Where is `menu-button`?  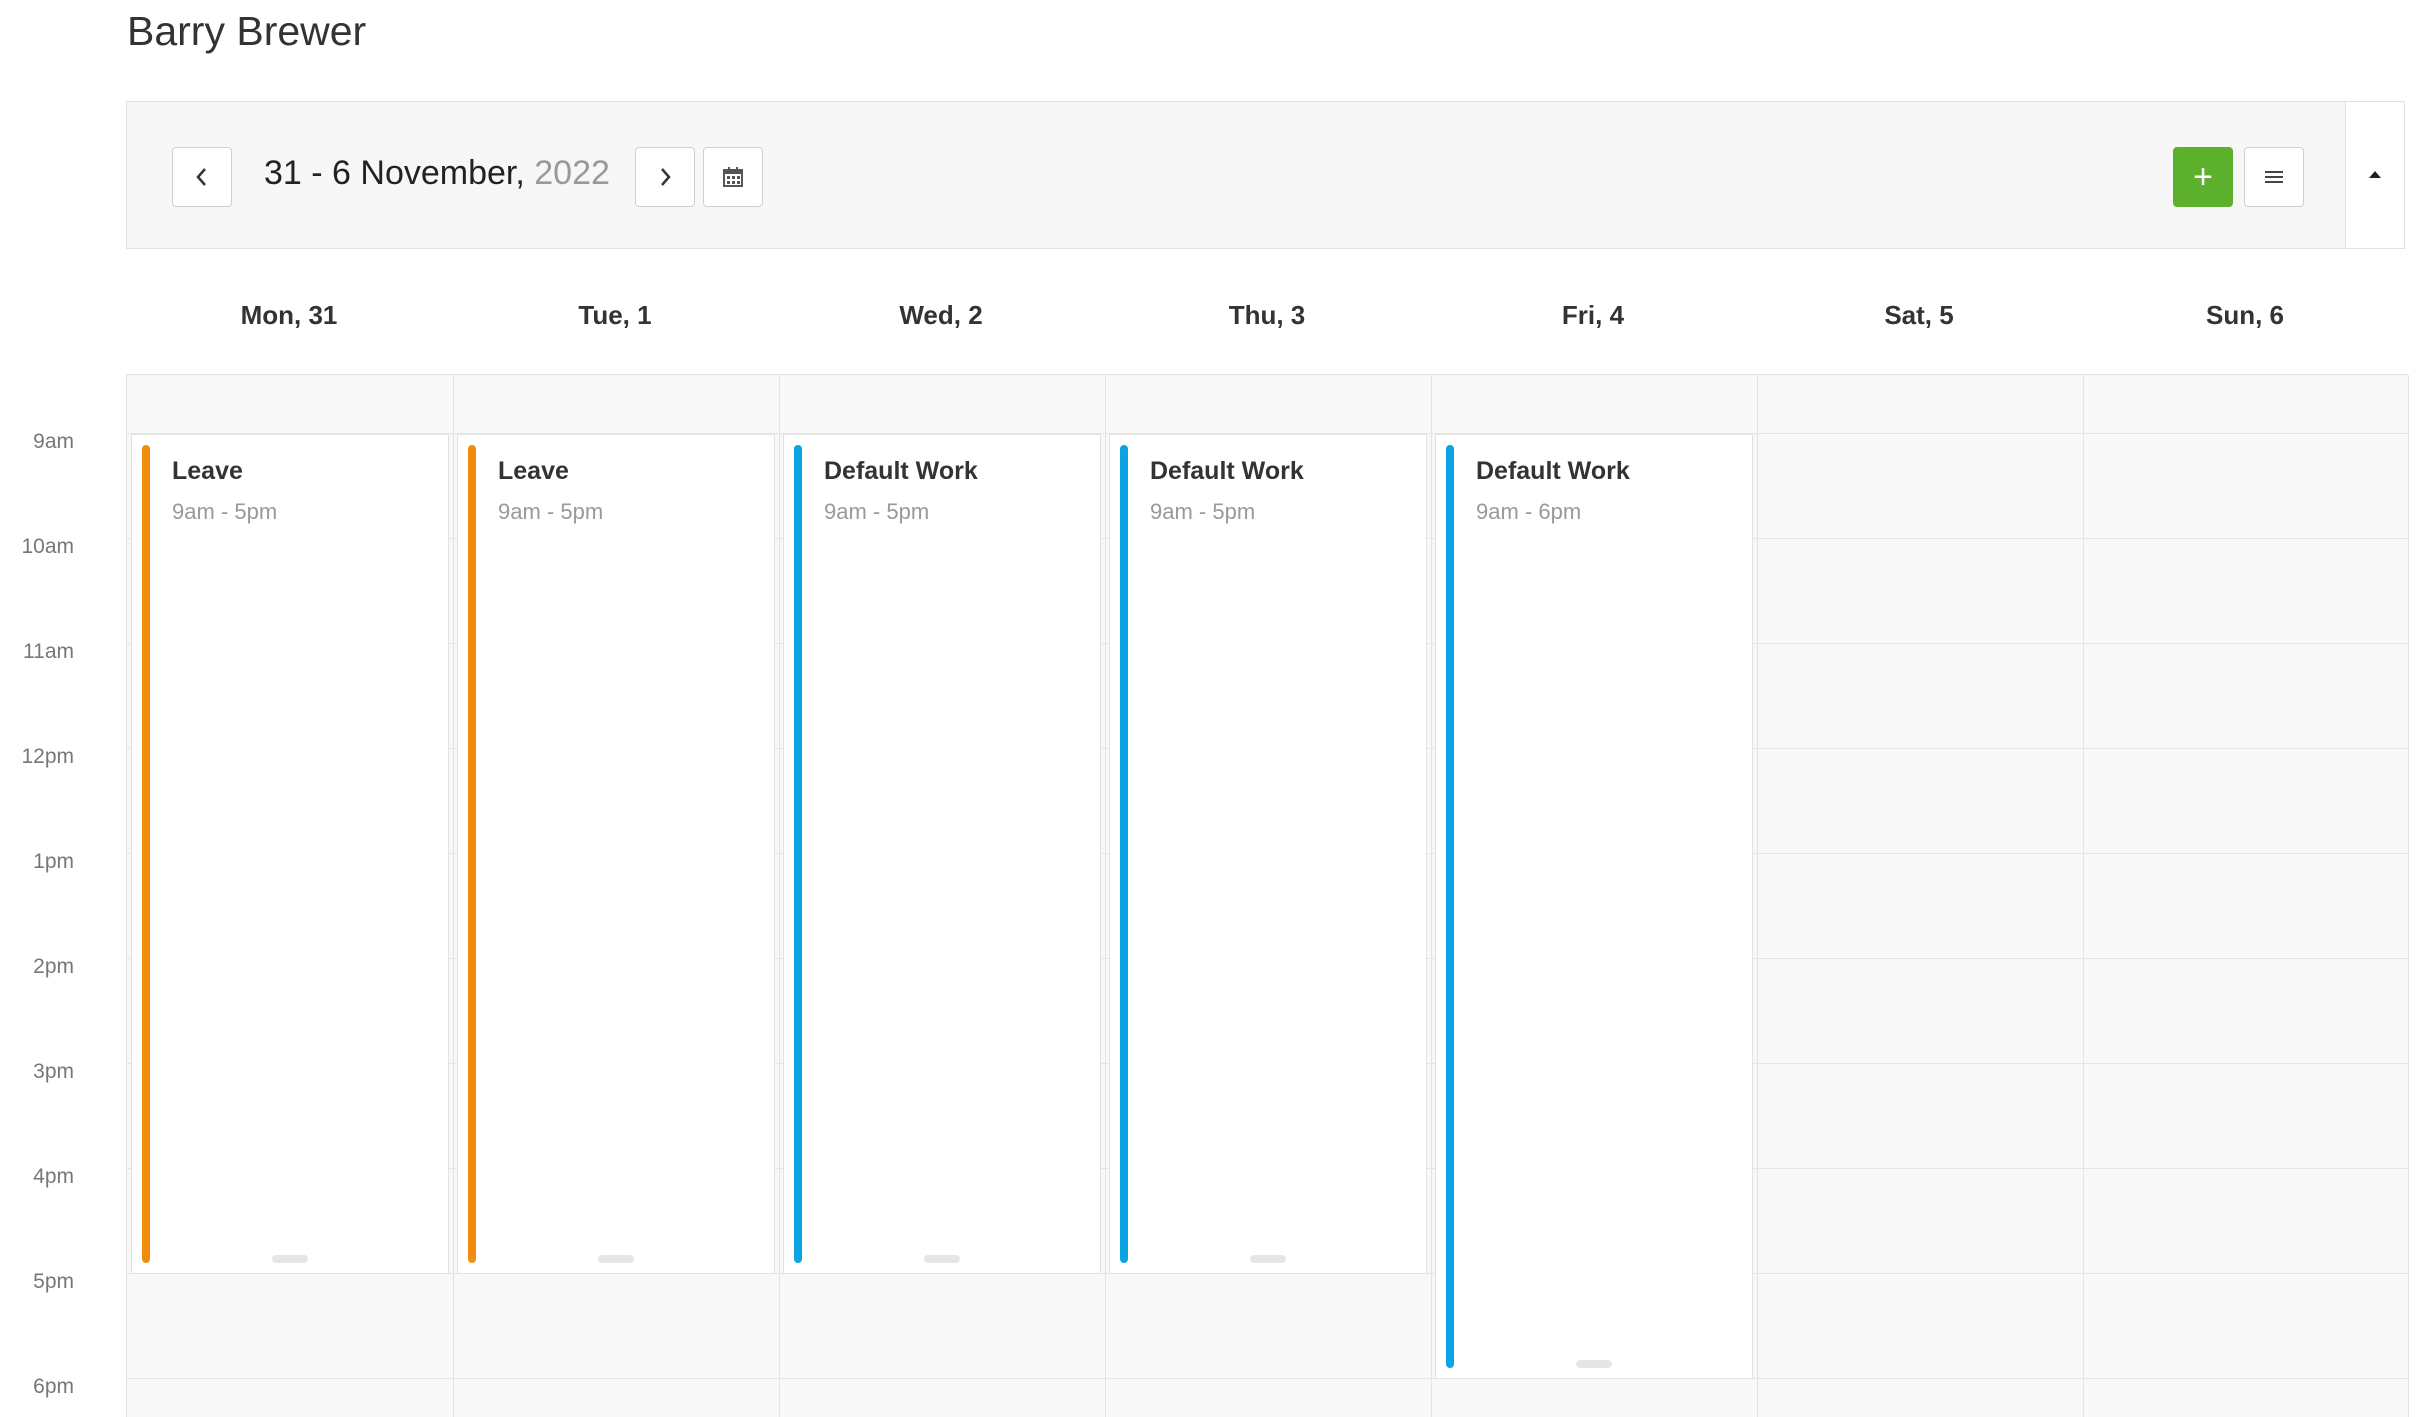 menu-button is located at coordinates (2274, 177).